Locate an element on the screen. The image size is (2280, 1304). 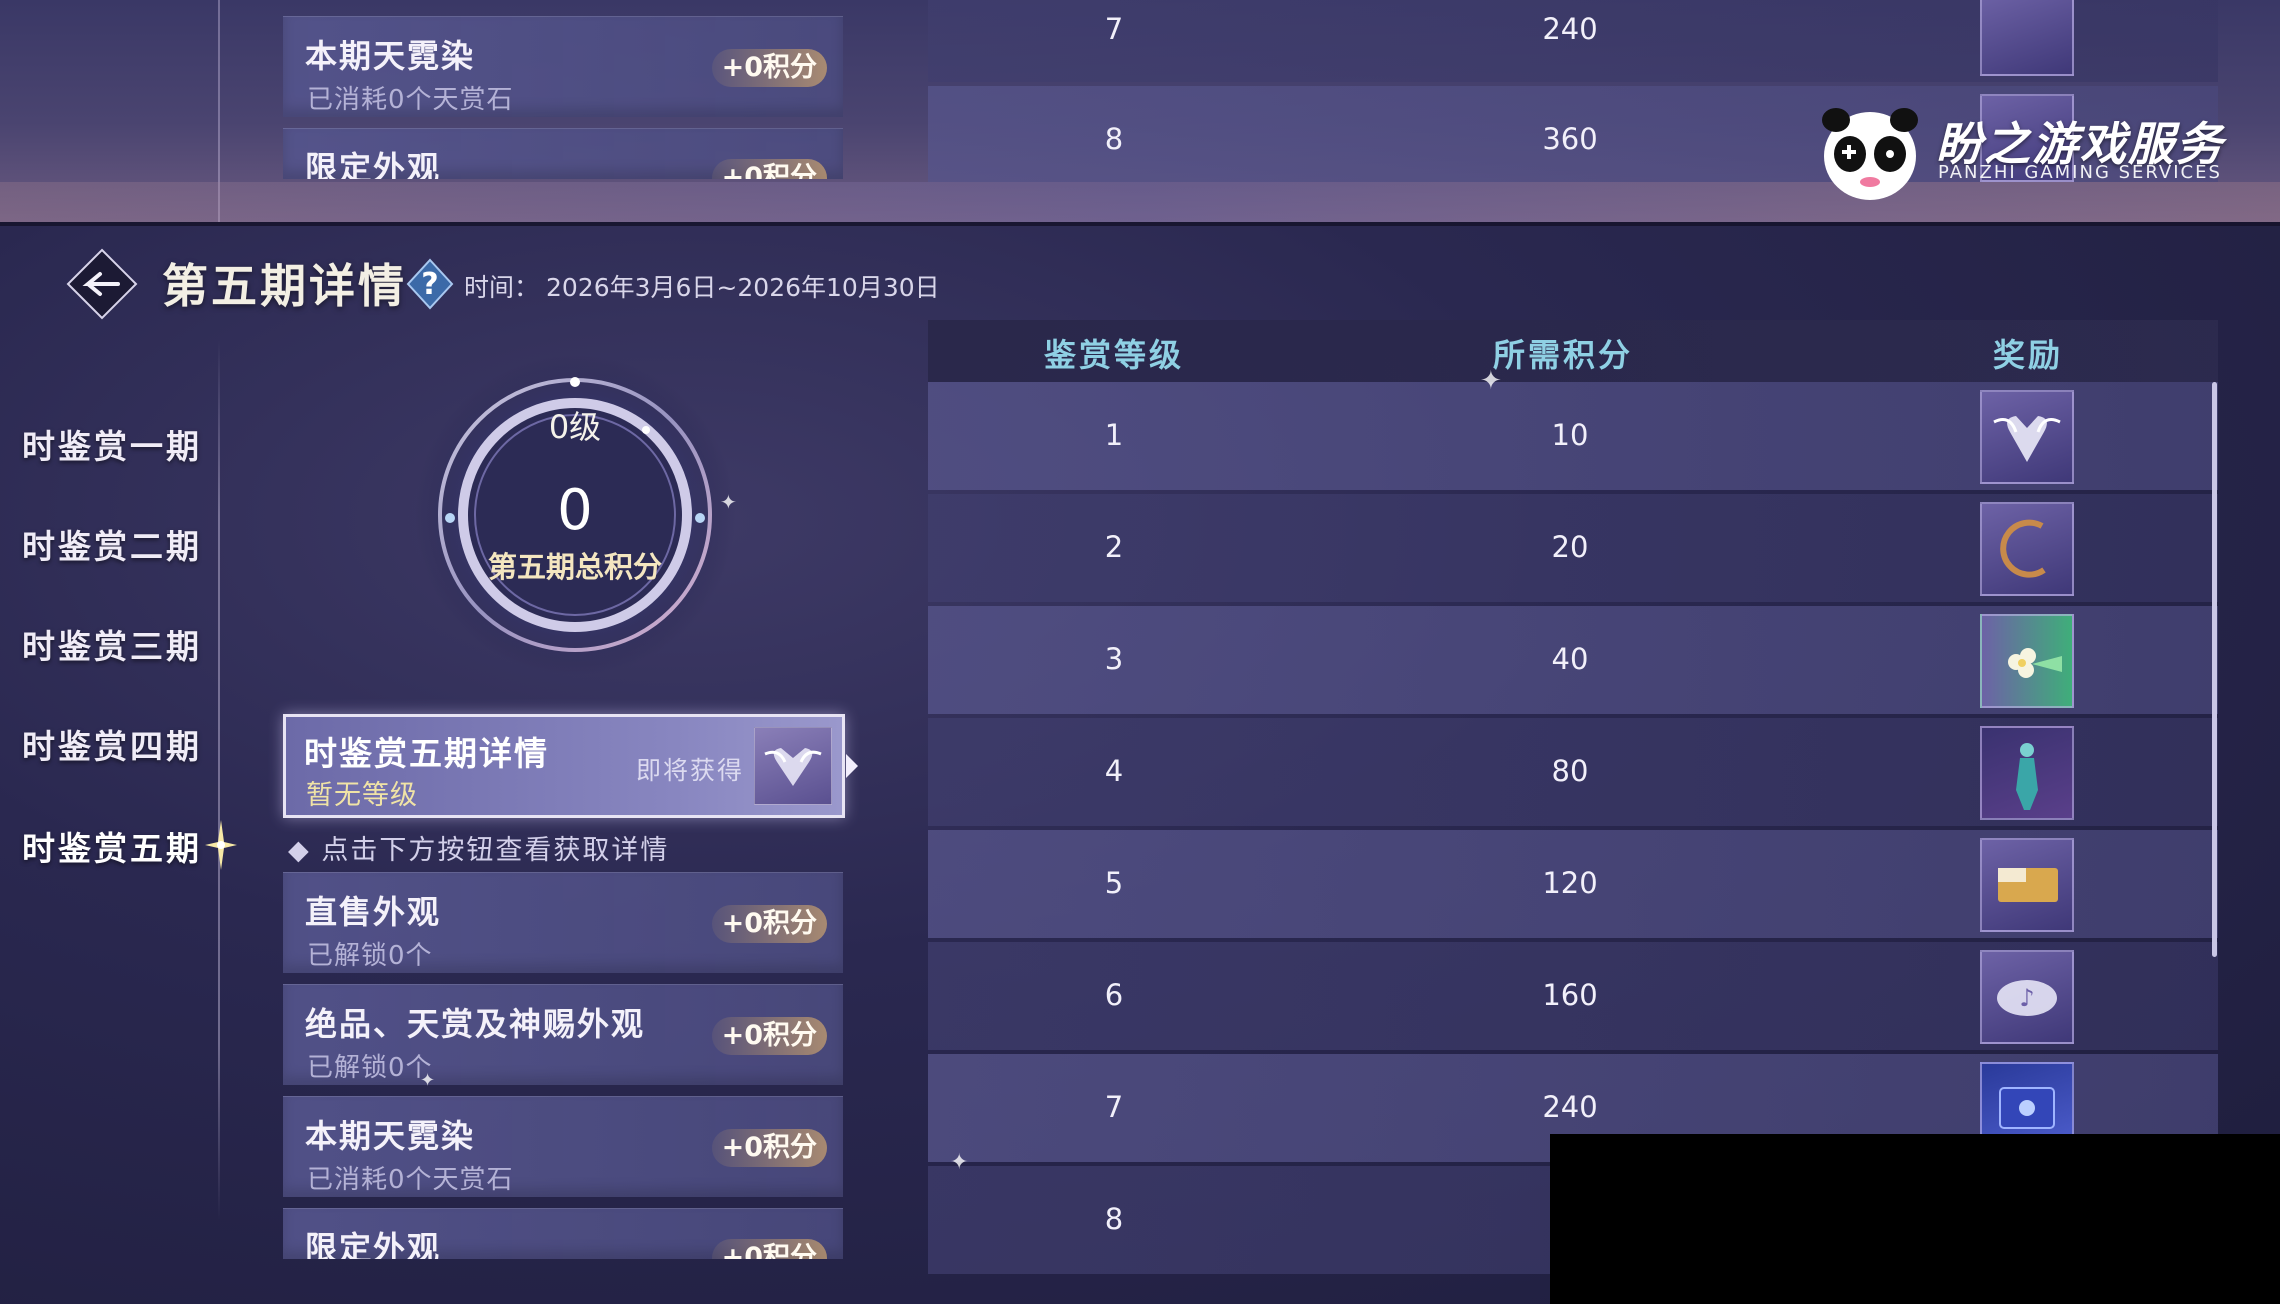
table-row: 2 20 is located at coordinates (1573, 548).